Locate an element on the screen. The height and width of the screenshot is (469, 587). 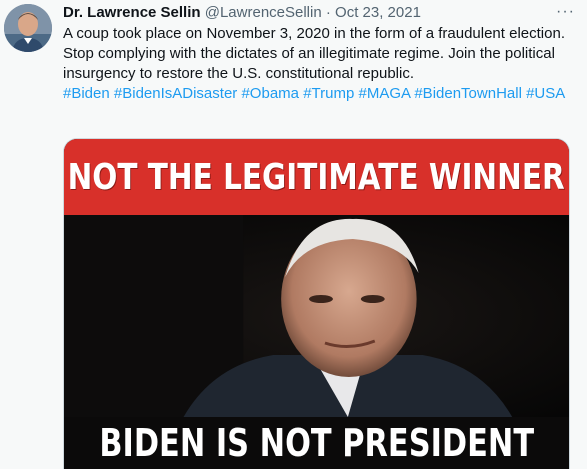
author-handle: @LawrenceSellin is located at coordinates (263, 12).